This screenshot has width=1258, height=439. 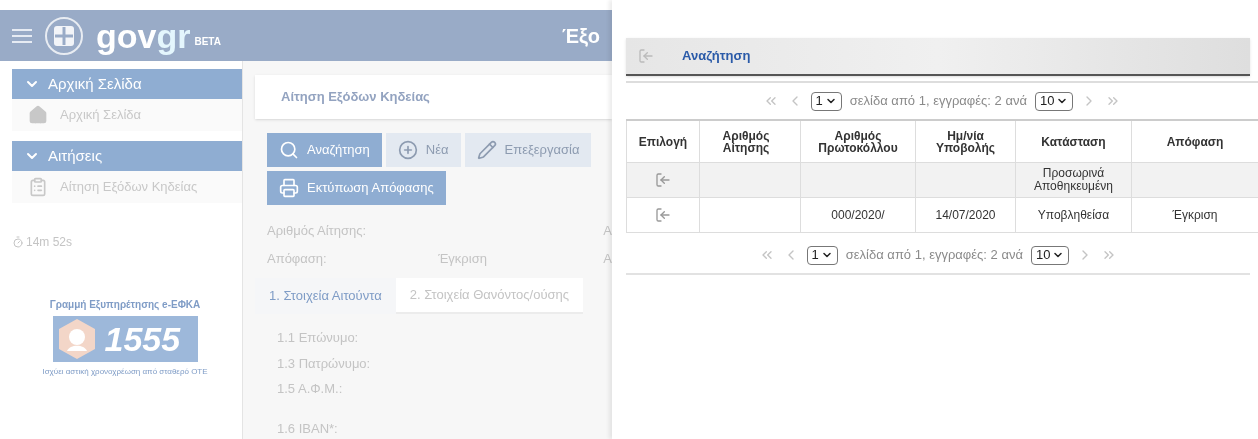 I want to click on toolbar-button: Νέα, so click(x=423, y=150).